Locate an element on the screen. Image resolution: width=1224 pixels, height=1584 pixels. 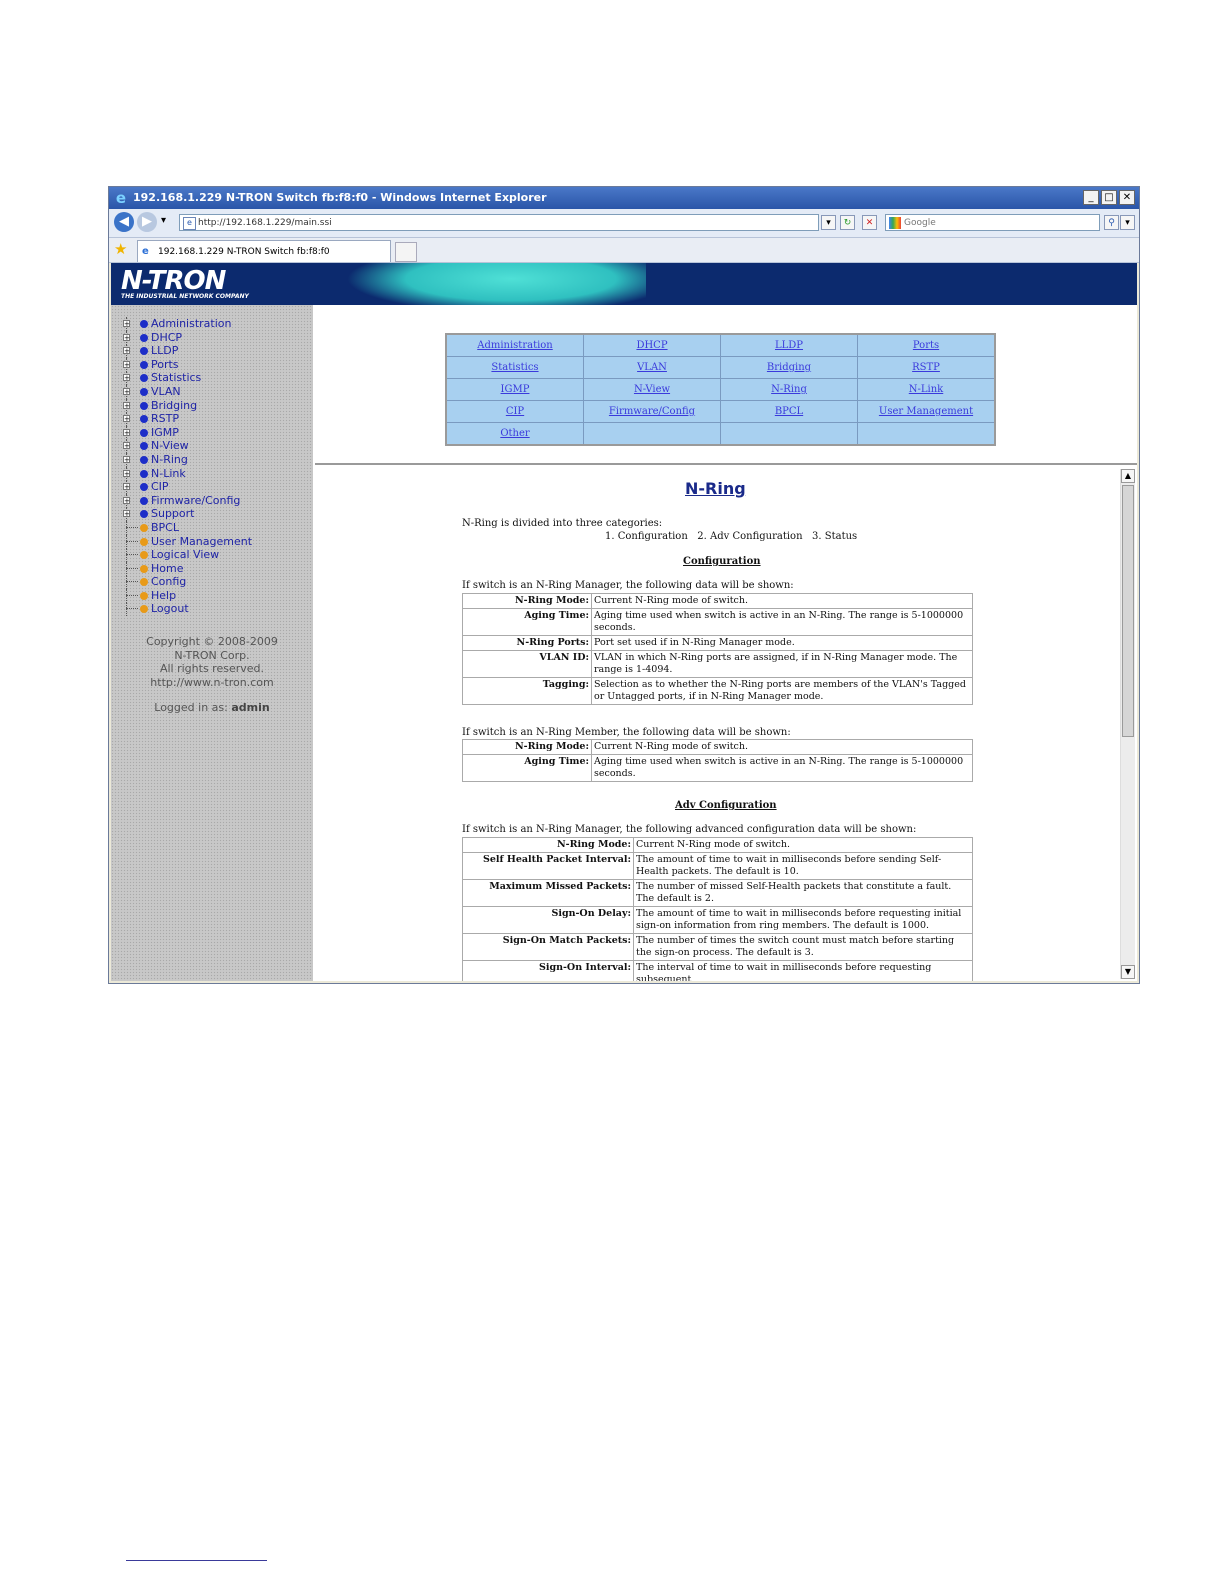
menu-cell: CIP is located at coordinates (514, 411).